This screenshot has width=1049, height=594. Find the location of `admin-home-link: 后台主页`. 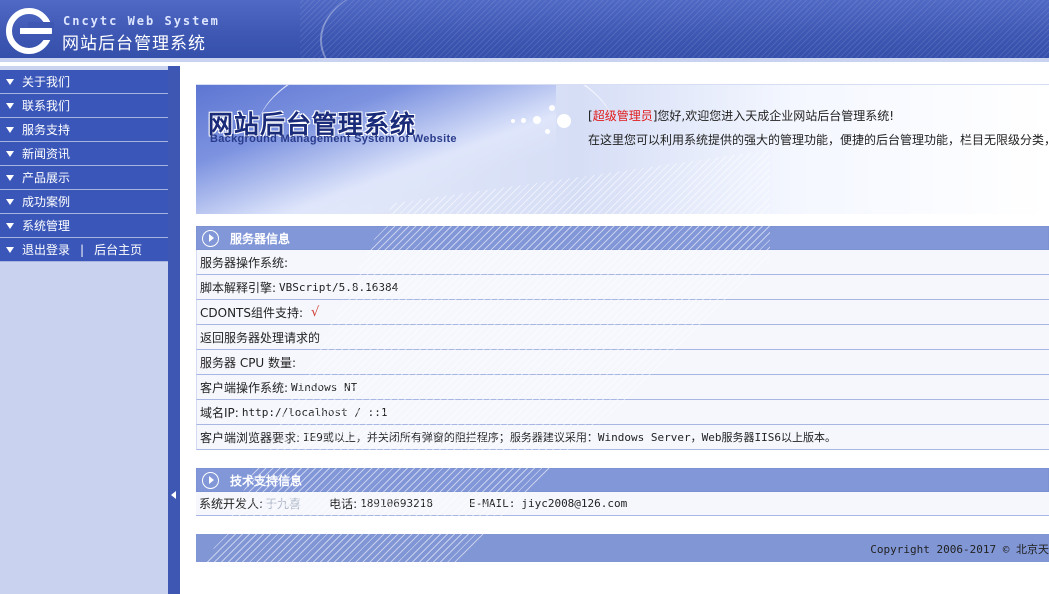

admin-home-link: 后台主页 is located at coordinates (118, 249).